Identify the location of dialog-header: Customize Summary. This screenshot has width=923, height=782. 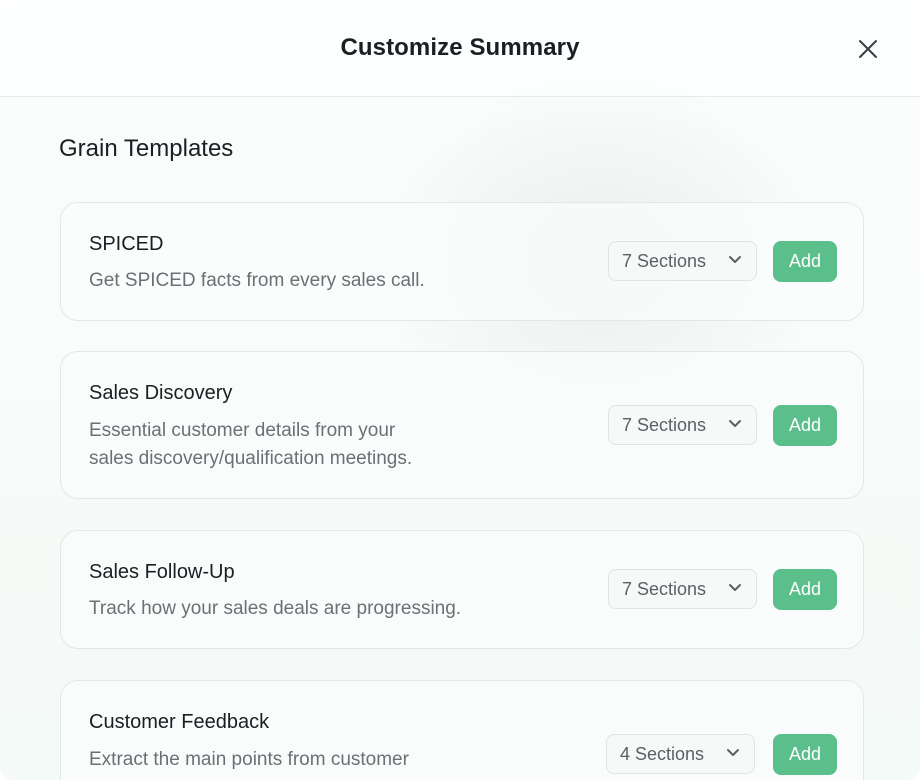
(460, 48).